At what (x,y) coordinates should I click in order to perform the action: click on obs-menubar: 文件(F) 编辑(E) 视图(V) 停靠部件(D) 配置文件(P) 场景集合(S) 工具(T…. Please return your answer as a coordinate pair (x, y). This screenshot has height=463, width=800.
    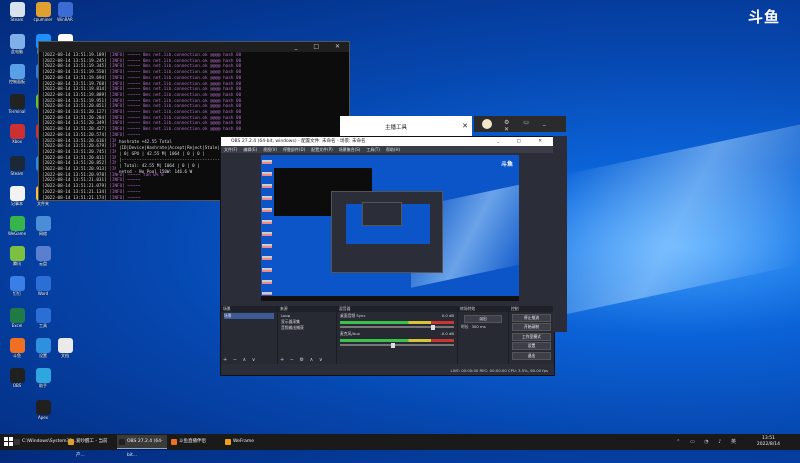
    Looking at the image, I should click on (387, 149).